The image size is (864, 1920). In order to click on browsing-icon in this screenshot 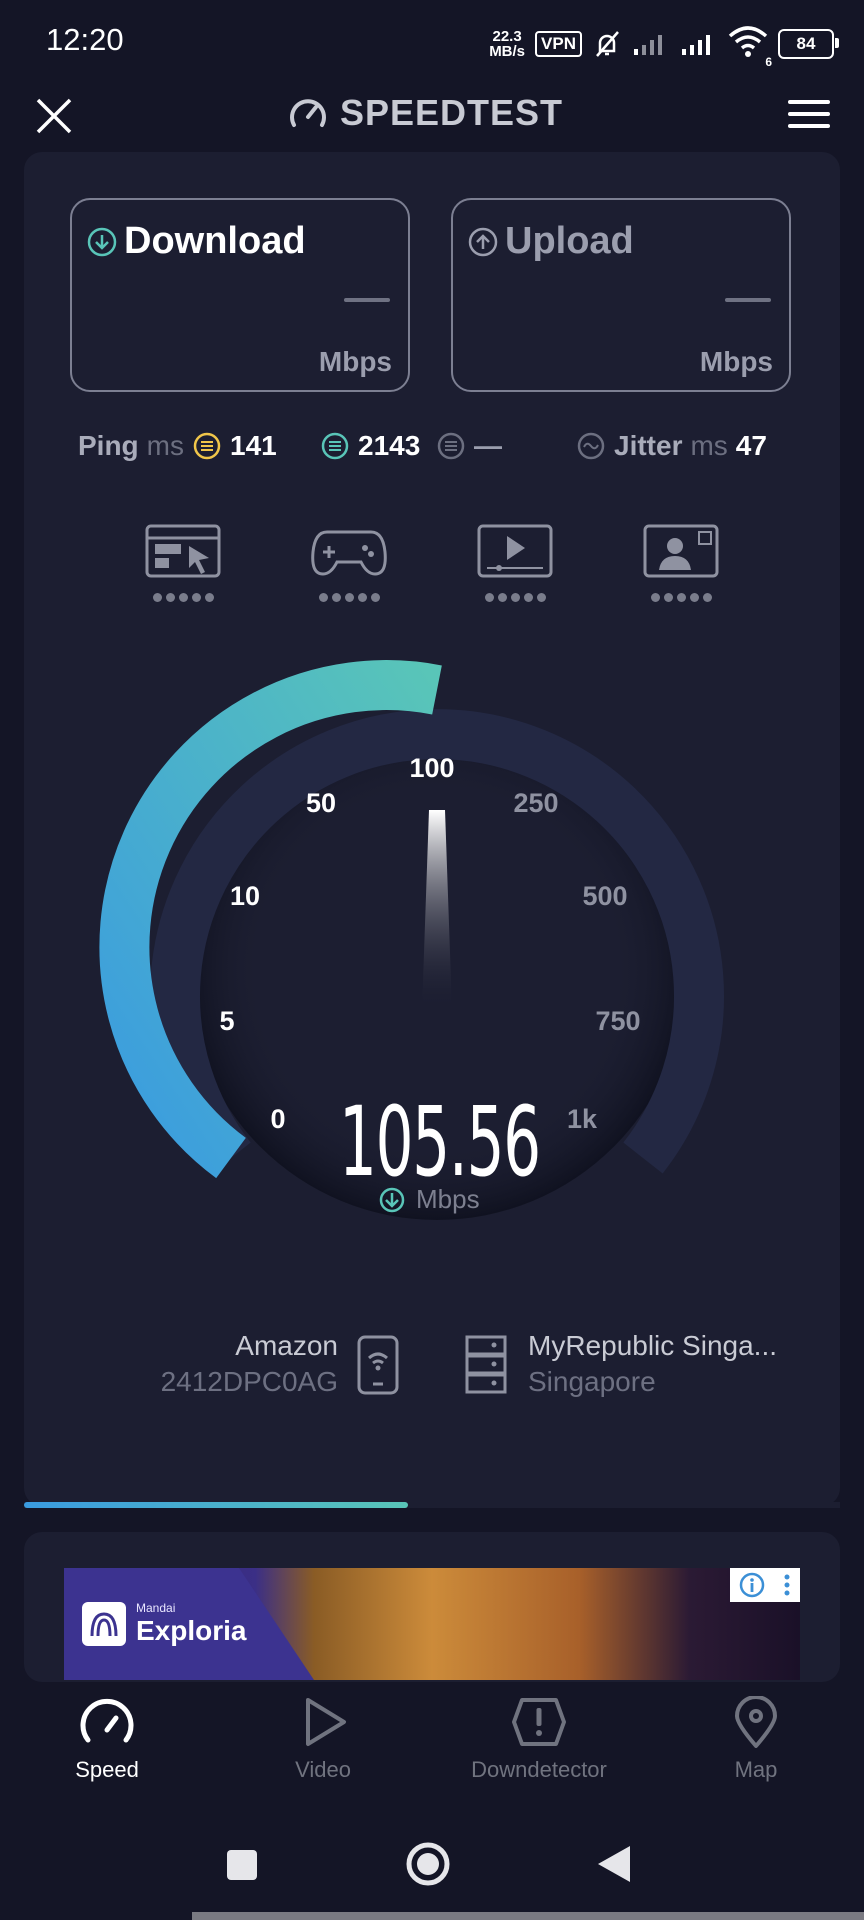, I will do `click(183, 551)`.